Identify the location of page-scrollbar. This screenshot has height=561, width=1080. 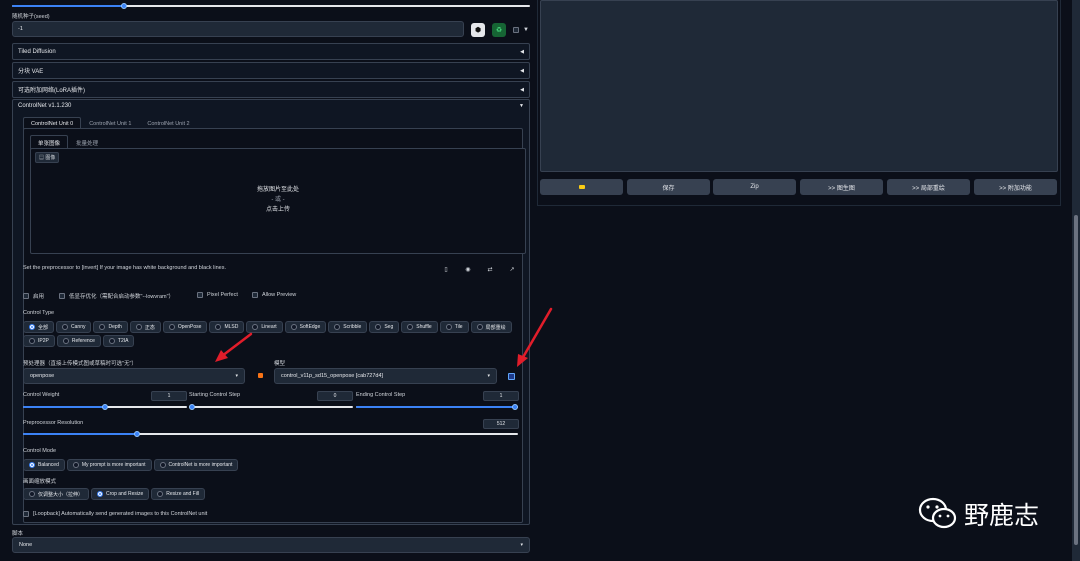
(1076, 280).